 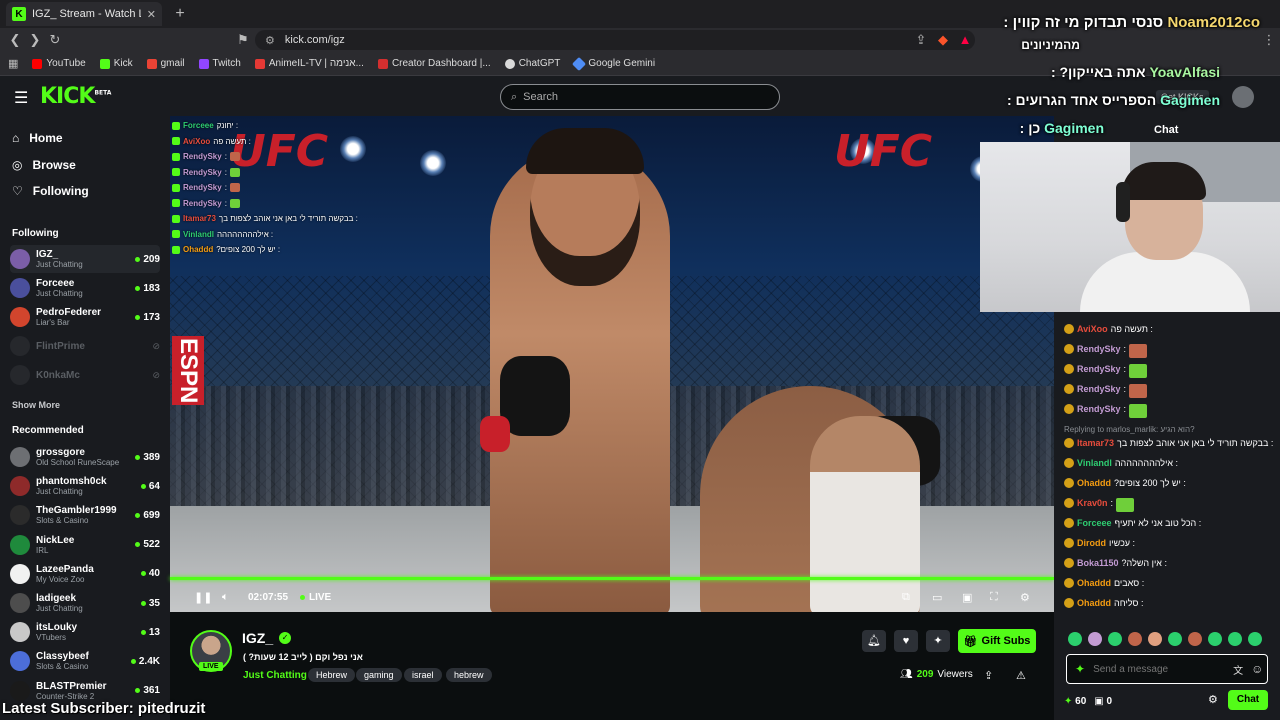 What do you see at coordinates (332, 675) in the screenshot?
I see `tag-hebrew: Hebrew` at bounding box center [332, 675].